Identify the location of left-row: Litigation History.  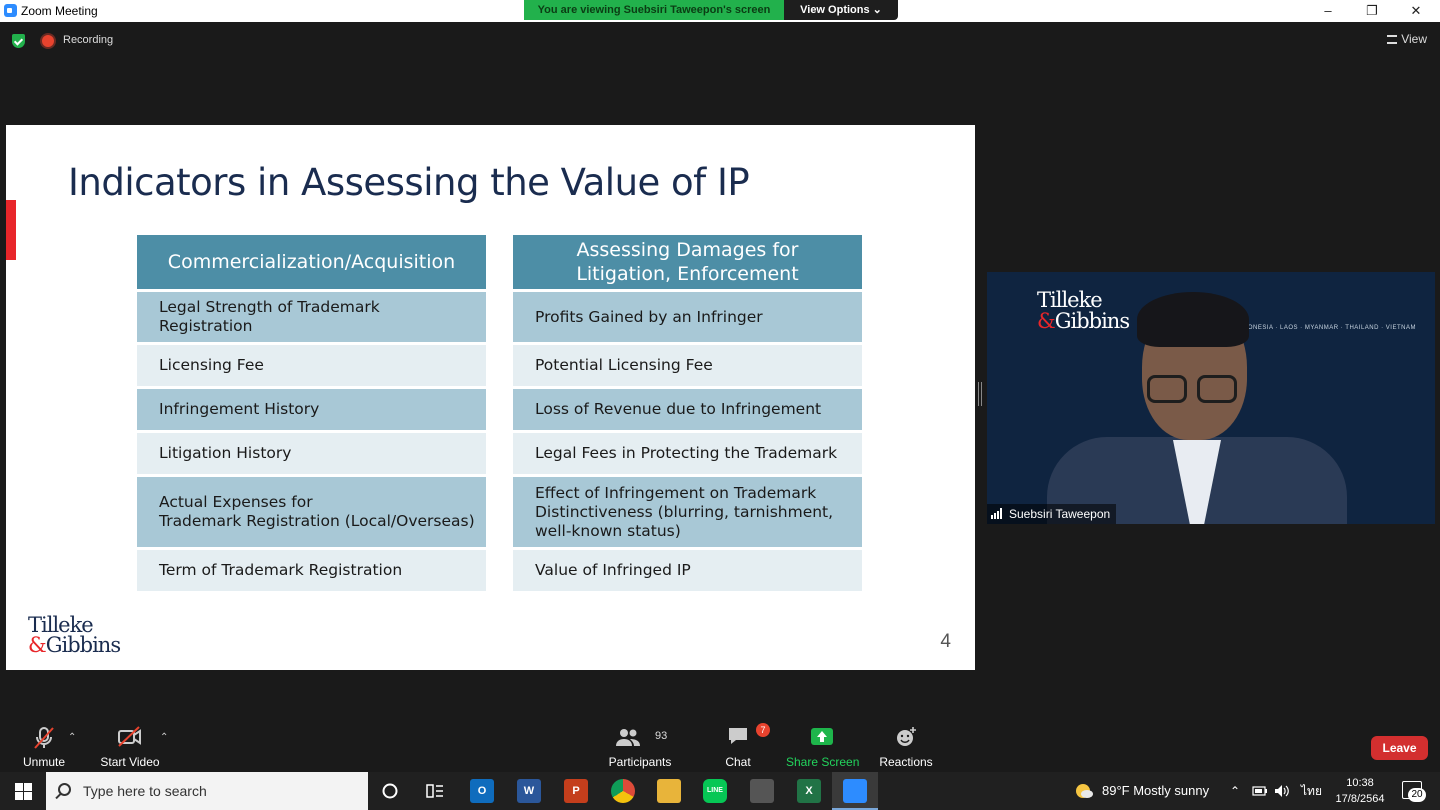
(311, 453).